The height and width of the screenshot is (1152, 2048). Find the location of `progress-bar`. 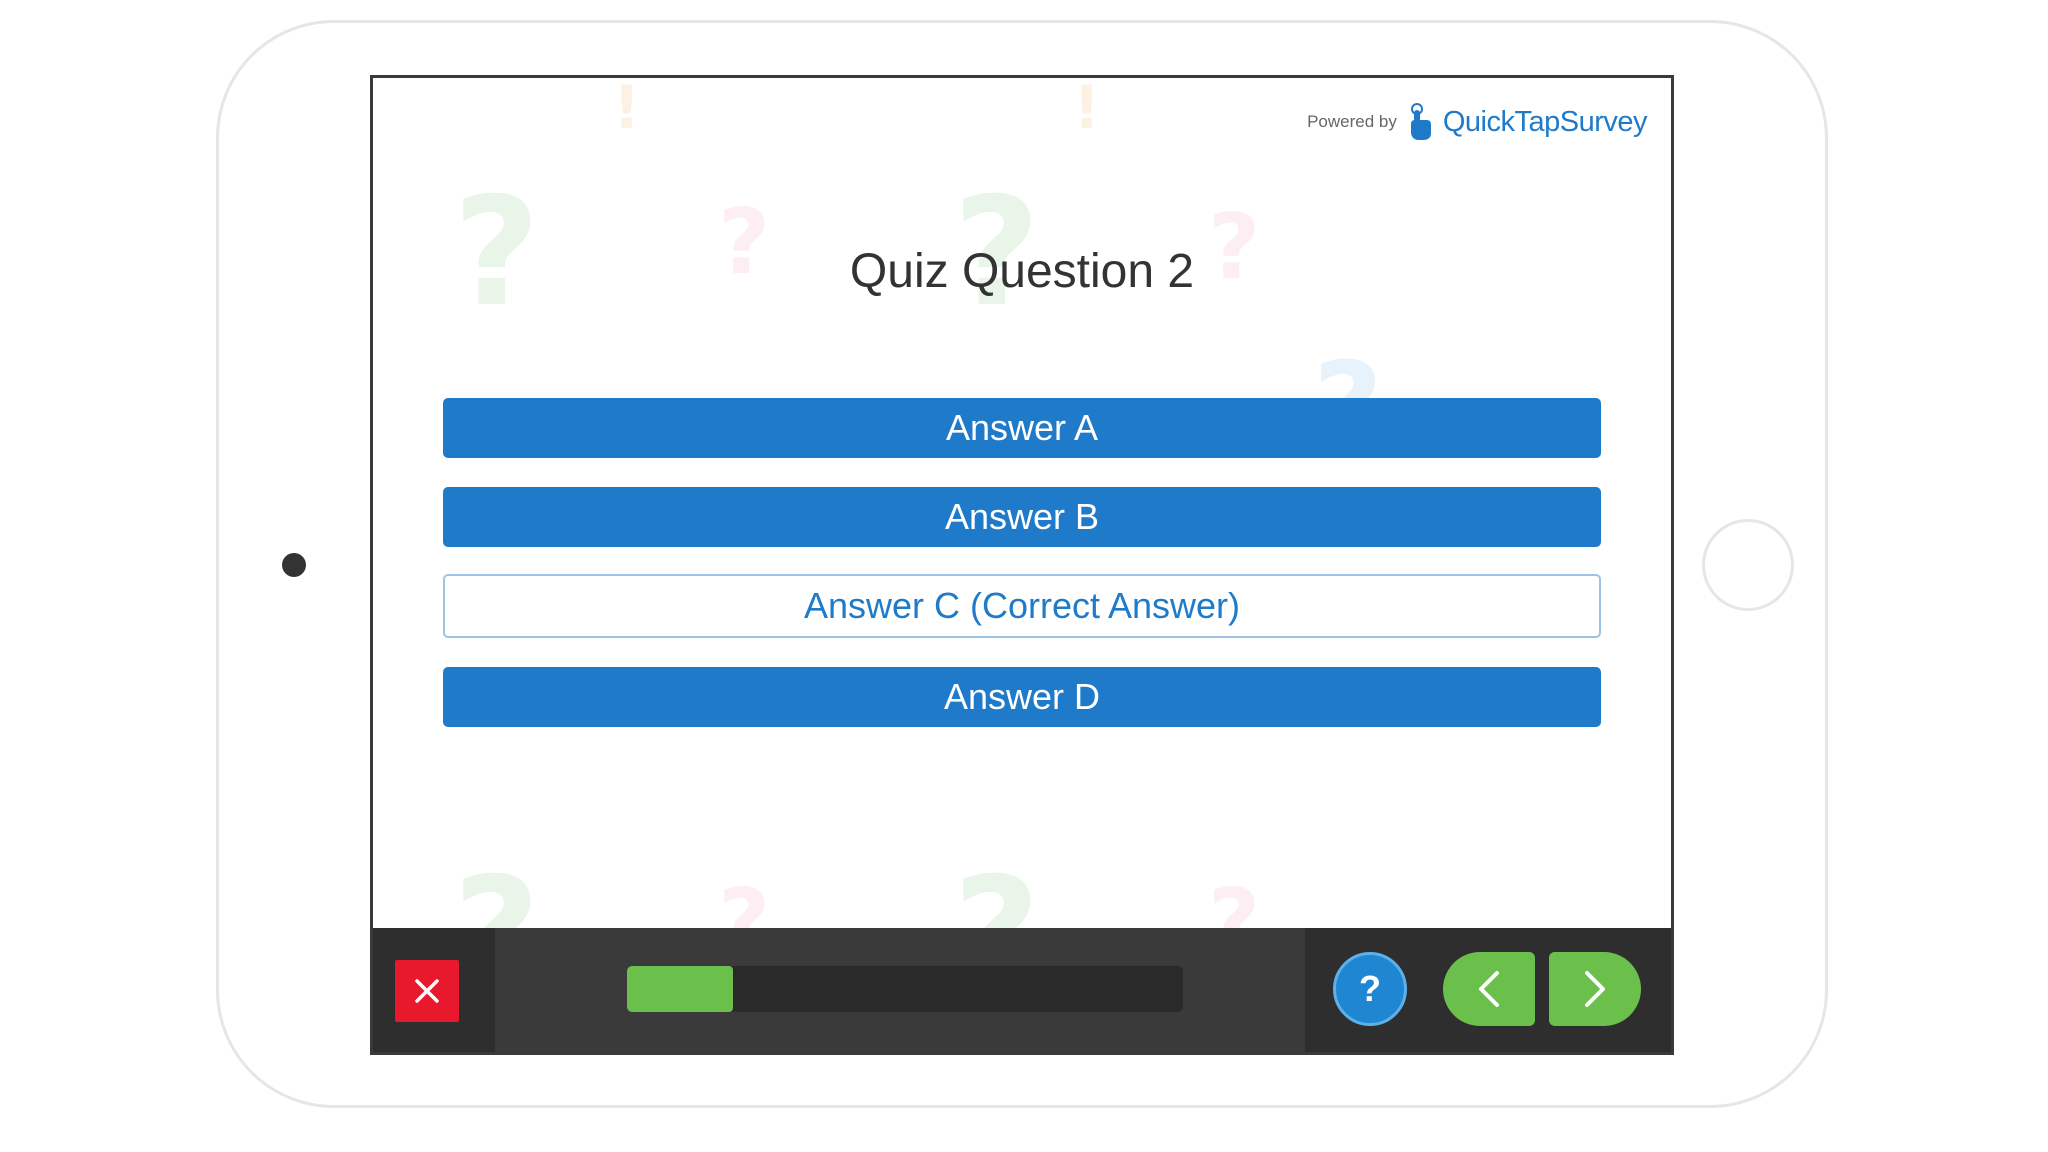

progress-bar is located at coordinates (905, 989).